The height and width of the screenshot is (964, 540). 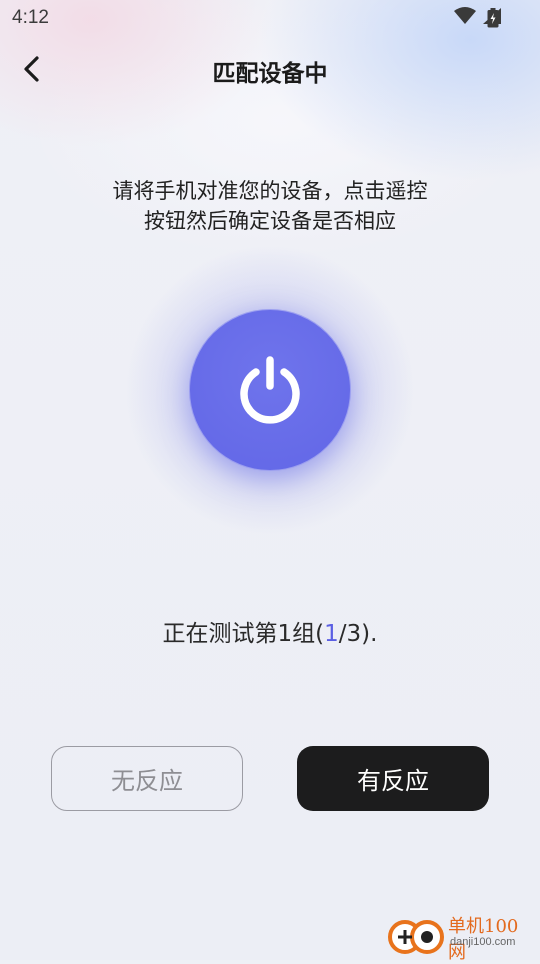 What do you see at coordinates (270, 206) in the screenshot?
I see `instruction-text: 请将手机对准您的设备，点击遥控 按钮然后确定设备是否相应` at bounding box center [270, 206].